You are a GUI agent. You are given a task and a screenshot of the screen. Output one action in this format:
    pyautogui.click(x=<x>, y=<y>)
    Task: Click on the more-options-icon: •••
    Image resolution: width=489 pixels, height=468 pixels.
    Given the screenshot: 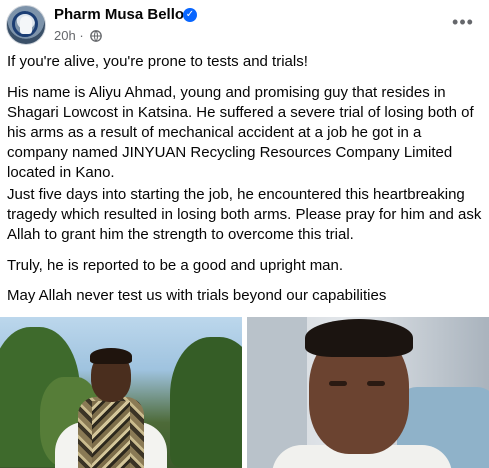 What is the action you would take?
    pyautogui.click(x=463, y=24)
    